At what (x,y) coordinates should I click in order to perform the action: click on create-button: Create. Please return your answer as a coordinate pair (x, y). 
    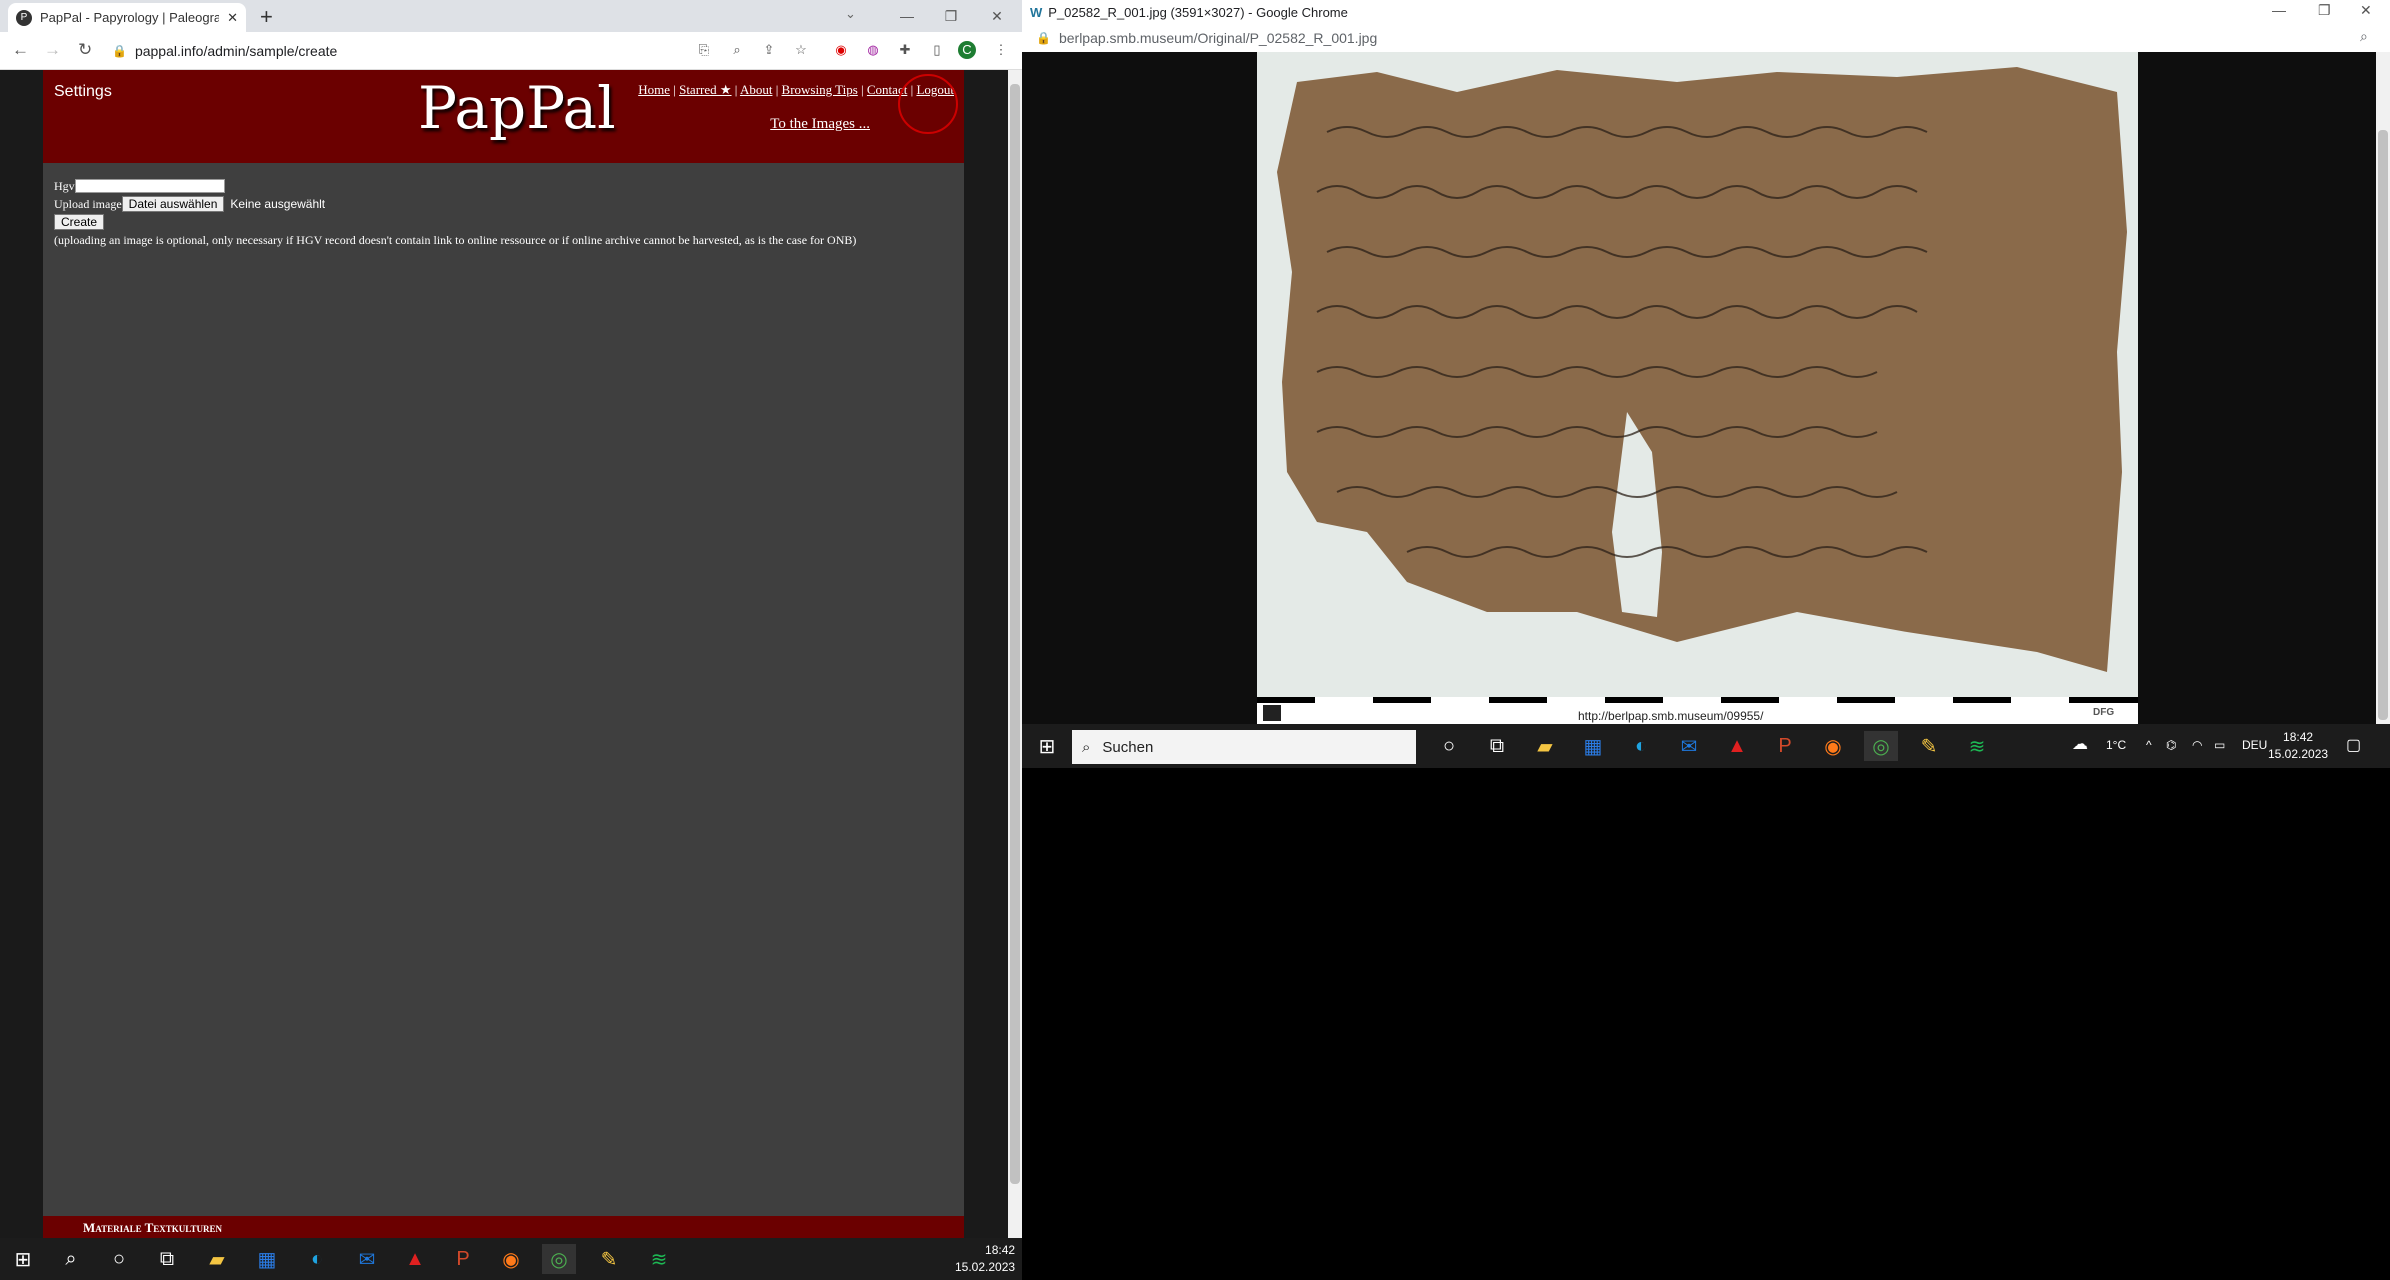
    Looking at the image, I should click on (79, 222).